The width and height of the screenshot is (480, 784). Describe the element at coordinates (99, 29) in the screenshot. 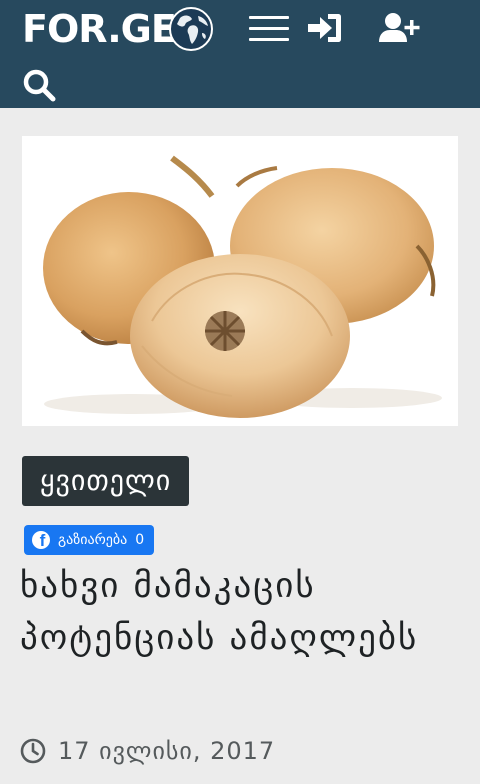

I see `logo-text: FOR.GE` at that location.